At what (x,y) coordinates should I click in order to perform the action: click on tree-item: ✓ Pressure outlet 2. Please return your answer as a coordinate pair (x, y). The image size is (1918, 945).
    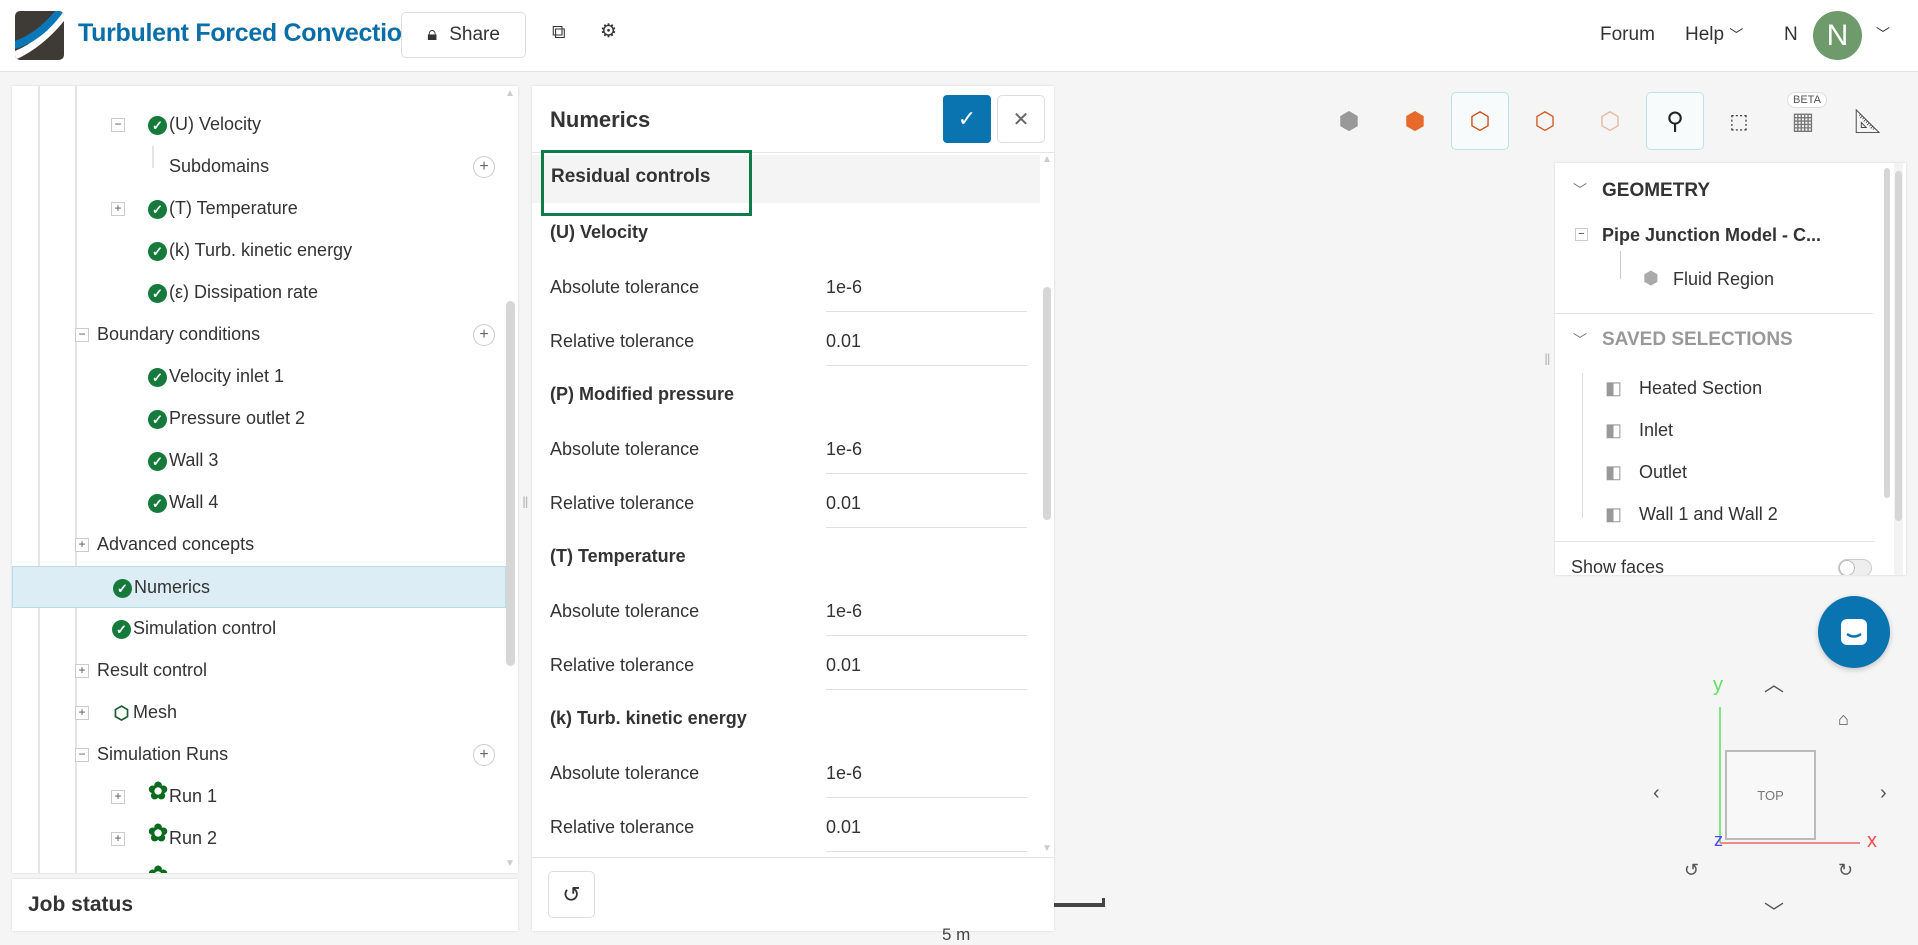
    Looking at the image, I should click on (259, 419).